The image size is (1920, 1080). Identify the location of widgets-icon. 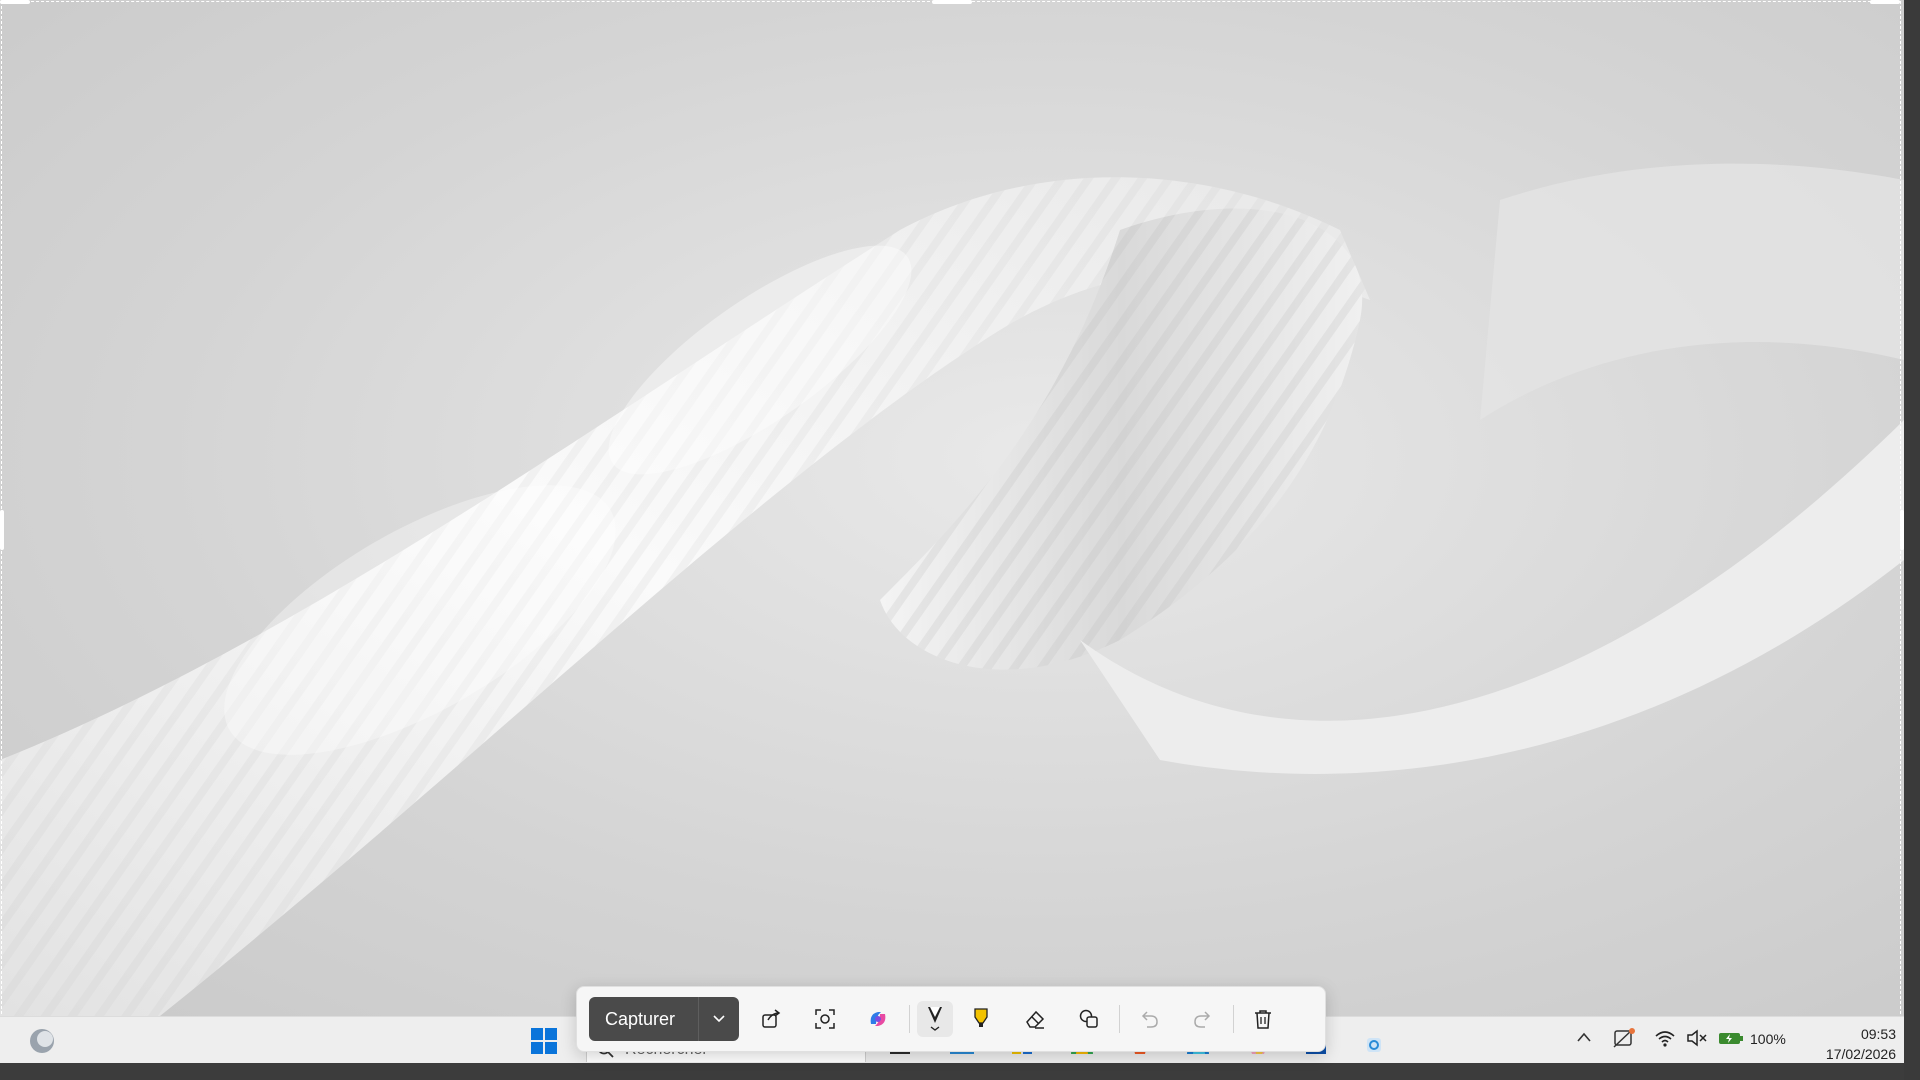
(42, 1041).